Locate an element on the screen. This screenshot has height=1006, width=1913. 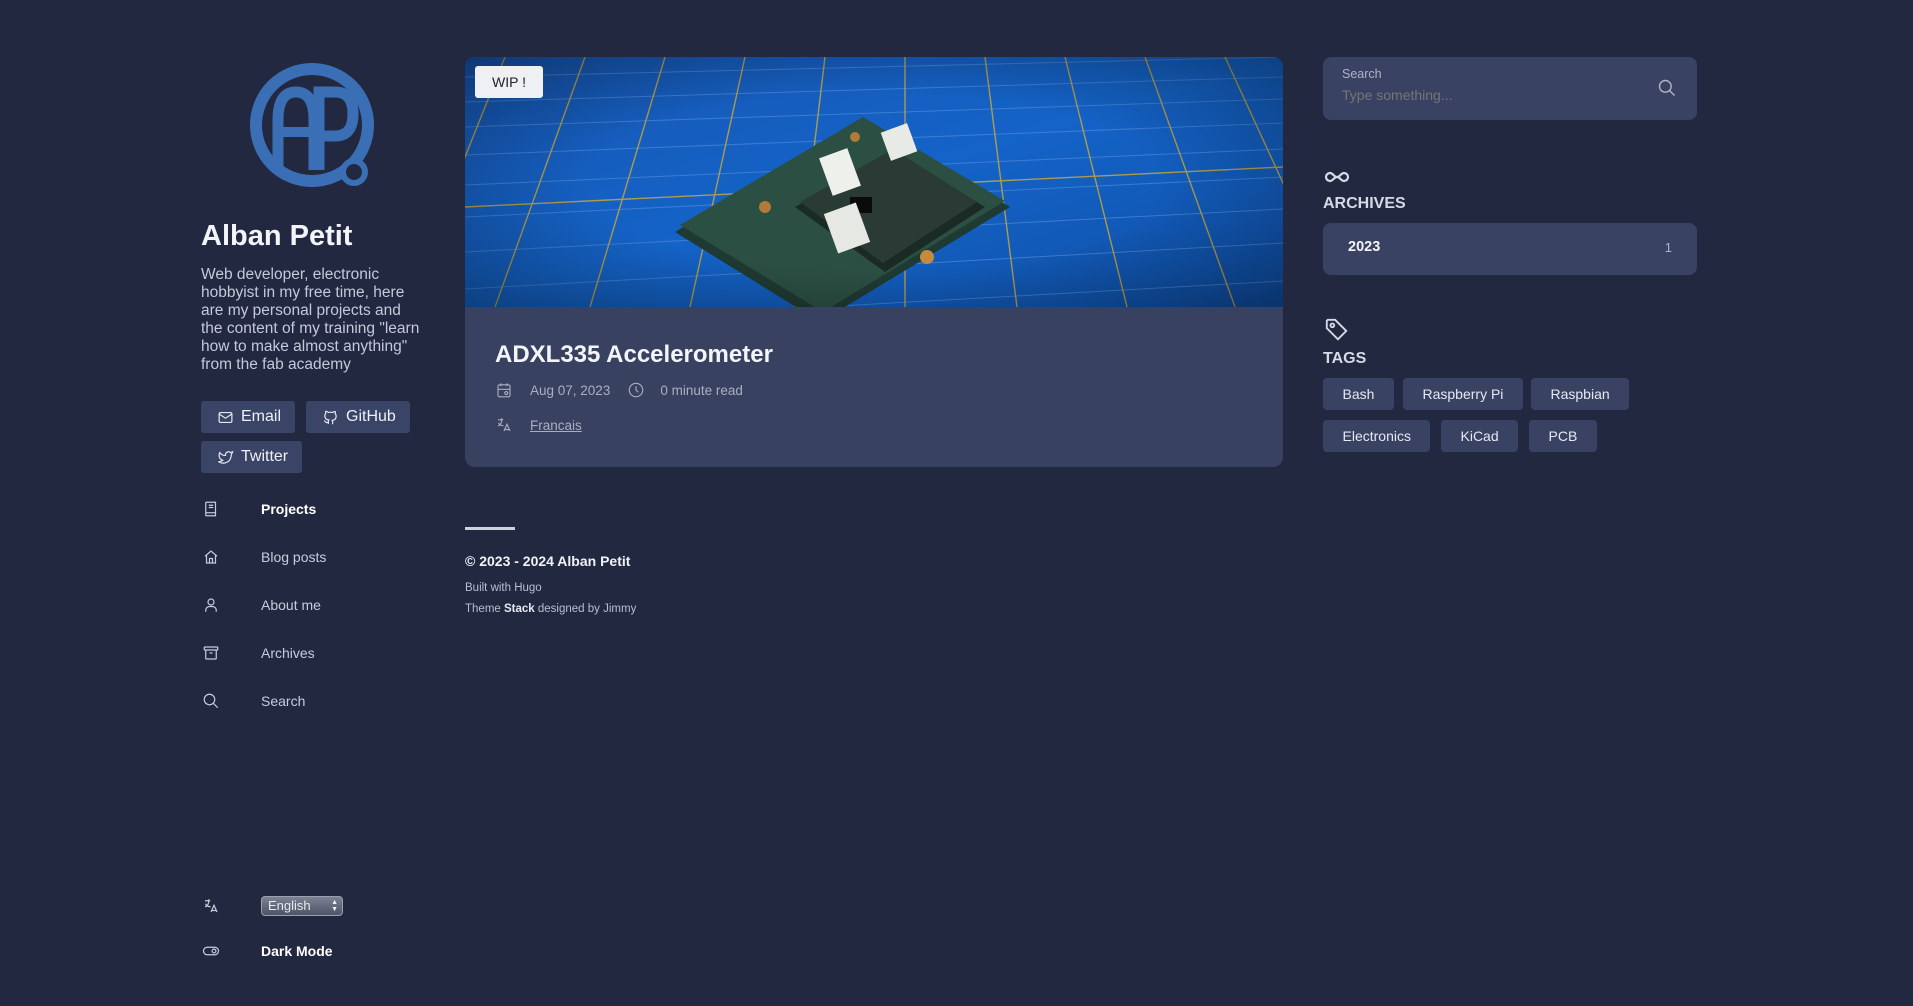
email-icon is located at coordinates (225, 417).